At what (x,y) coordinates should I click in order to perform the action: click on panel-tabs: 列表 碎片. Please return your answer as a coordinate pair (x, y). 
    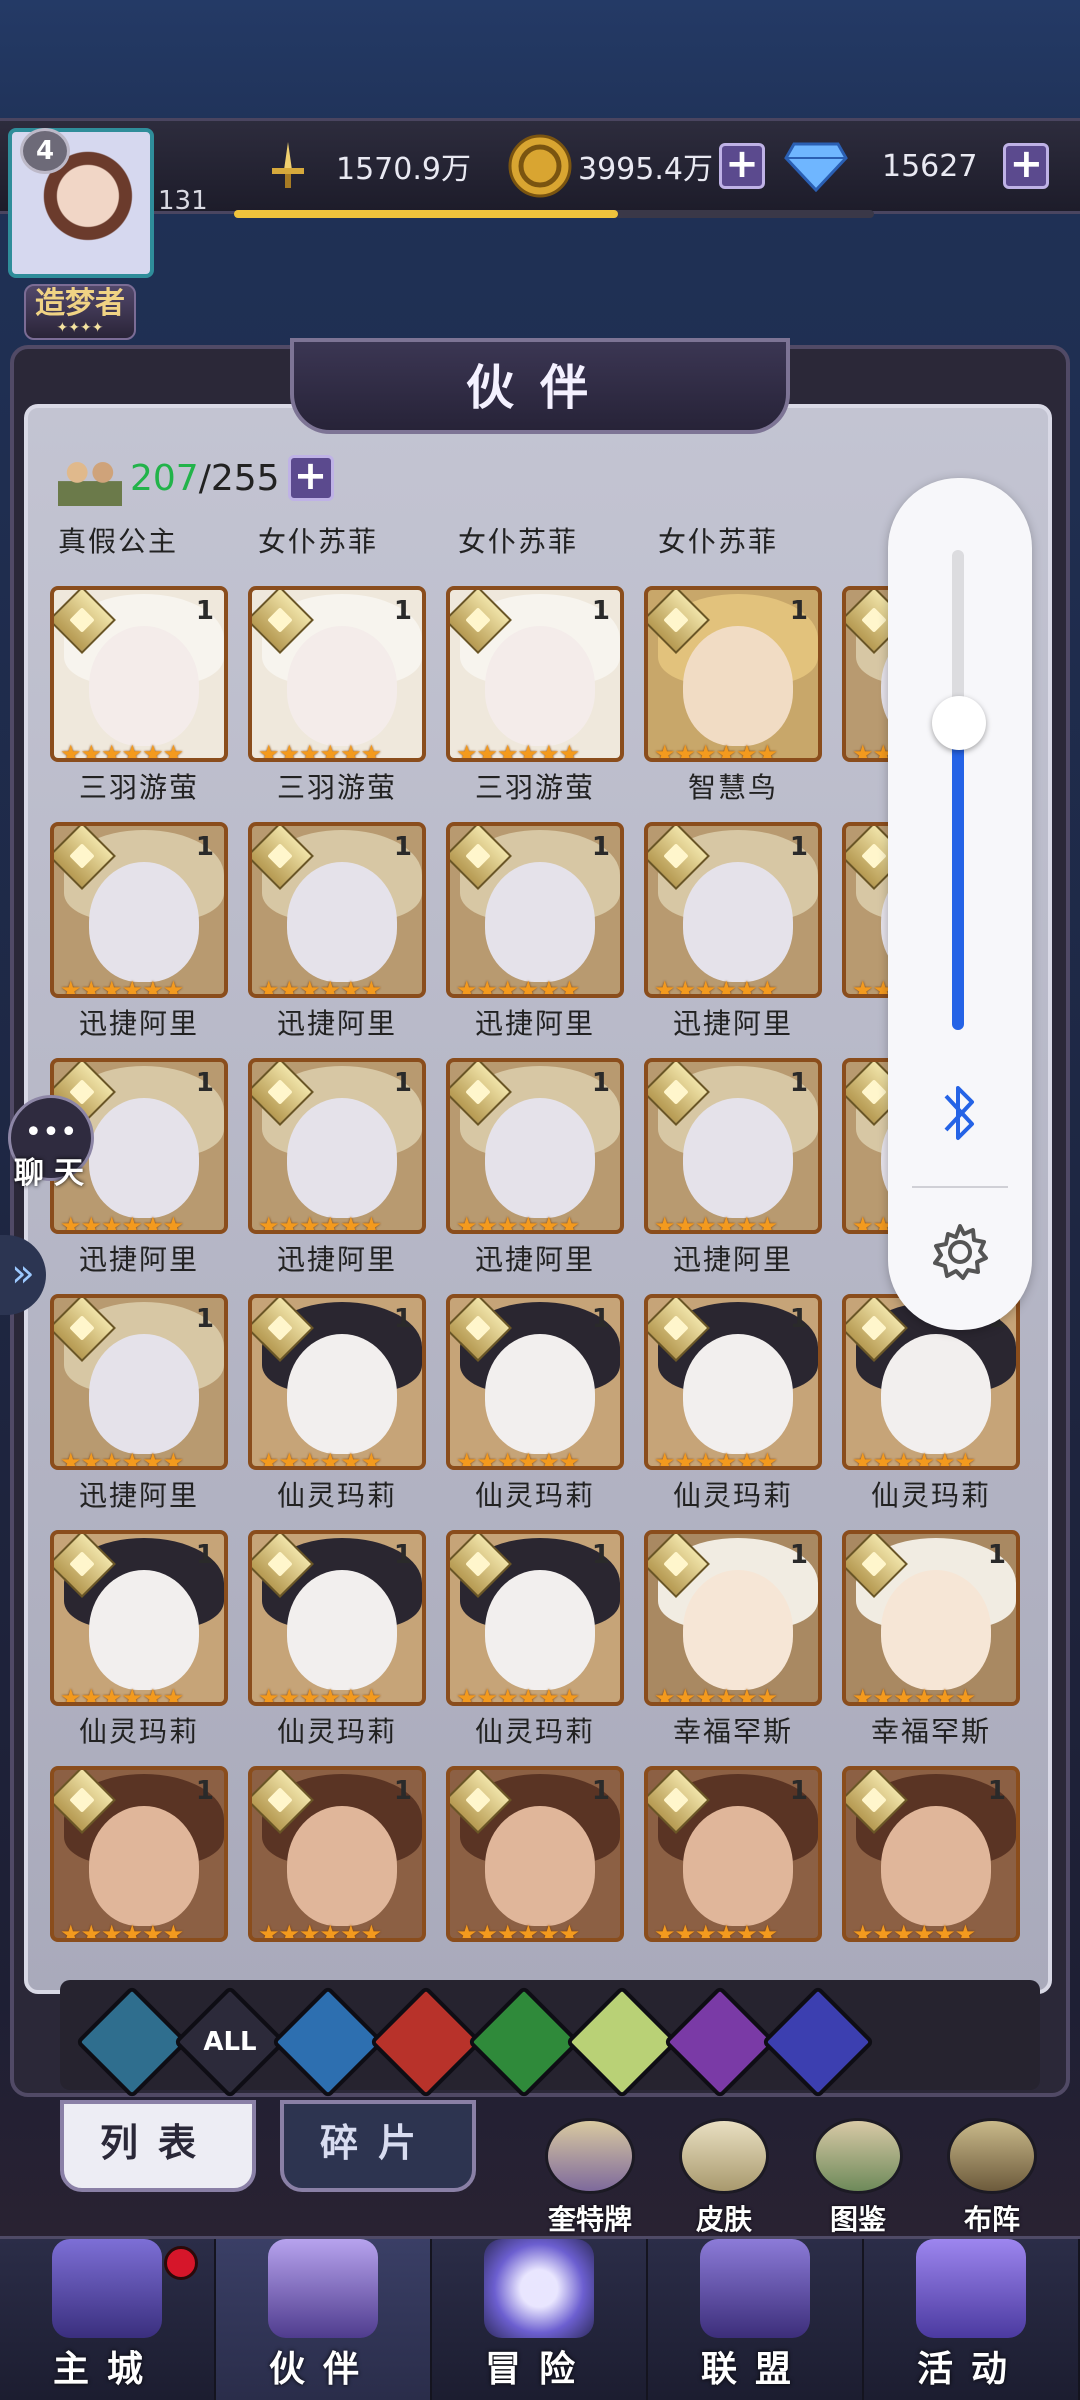
    Looking at the image, I should click on (268, 2146).